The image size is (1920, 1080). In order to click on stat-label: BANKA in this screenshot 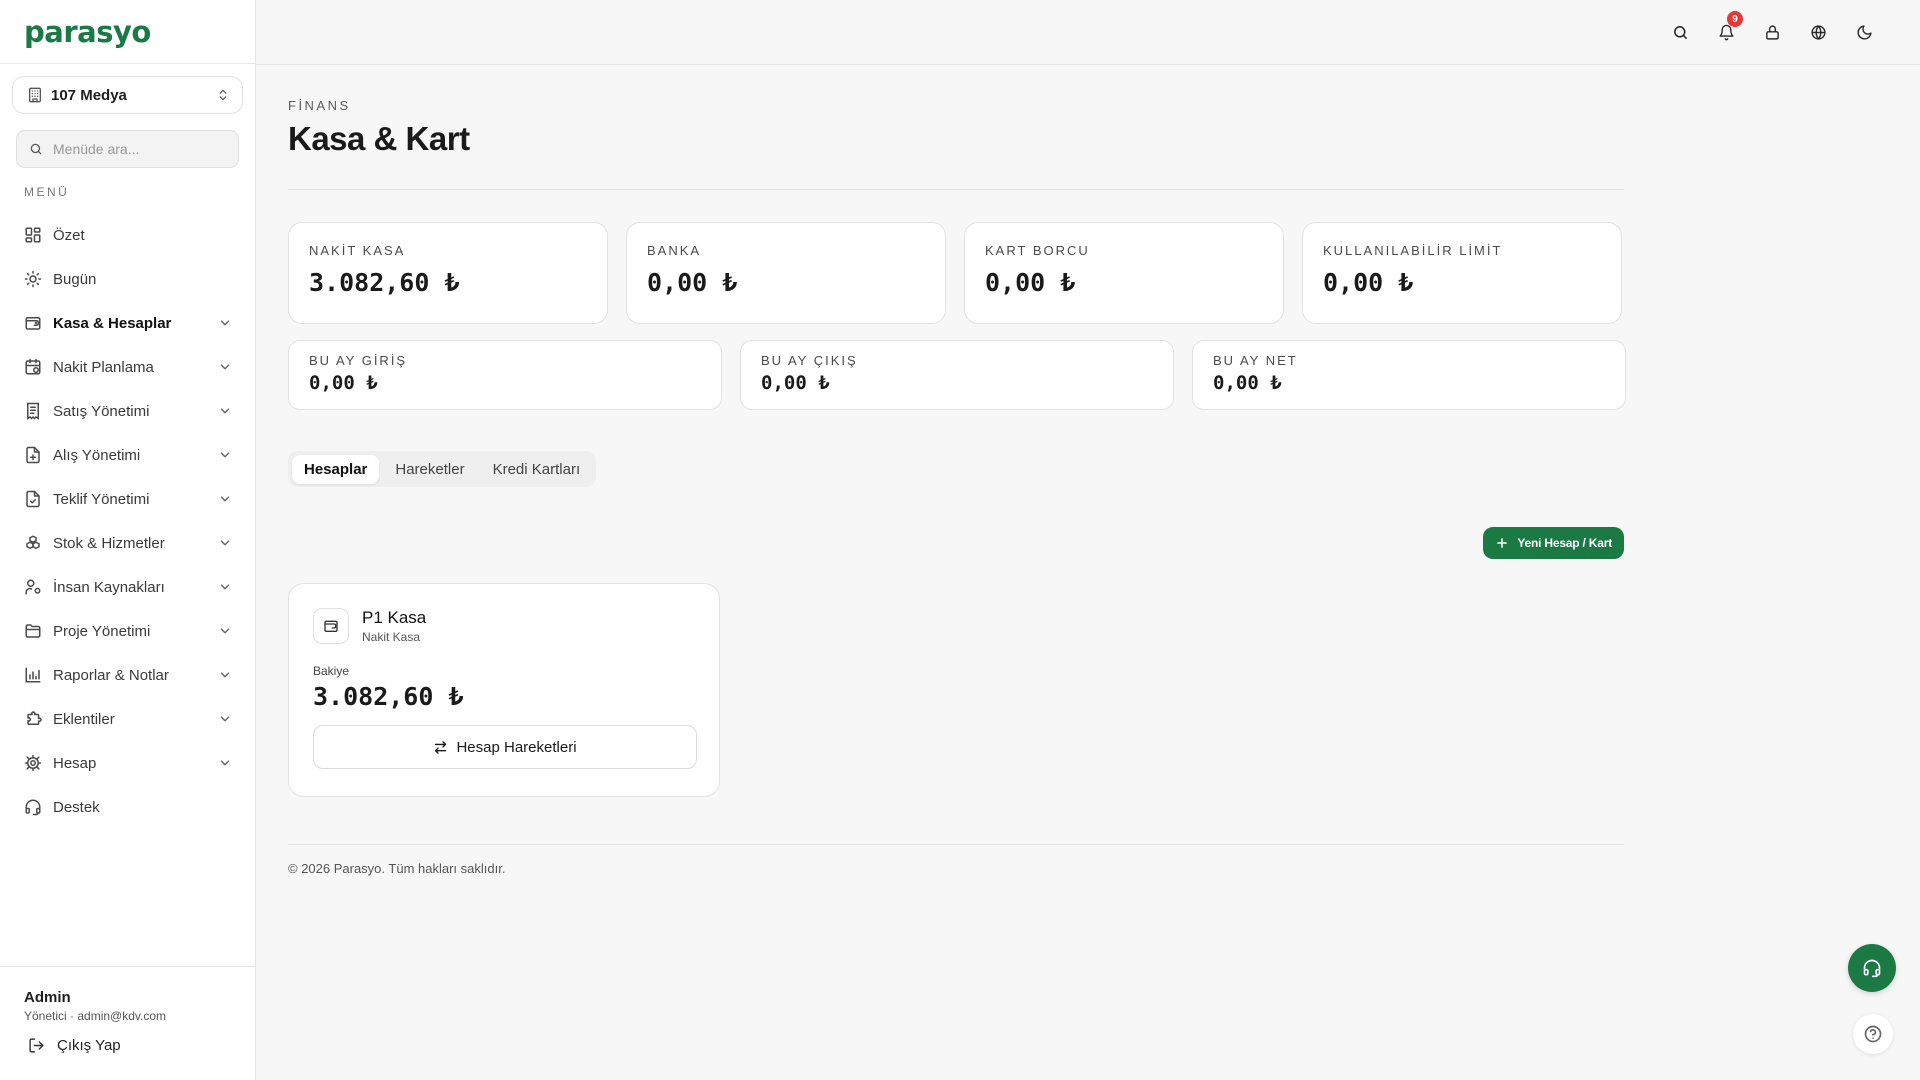, I will do `click(674, 250)`.